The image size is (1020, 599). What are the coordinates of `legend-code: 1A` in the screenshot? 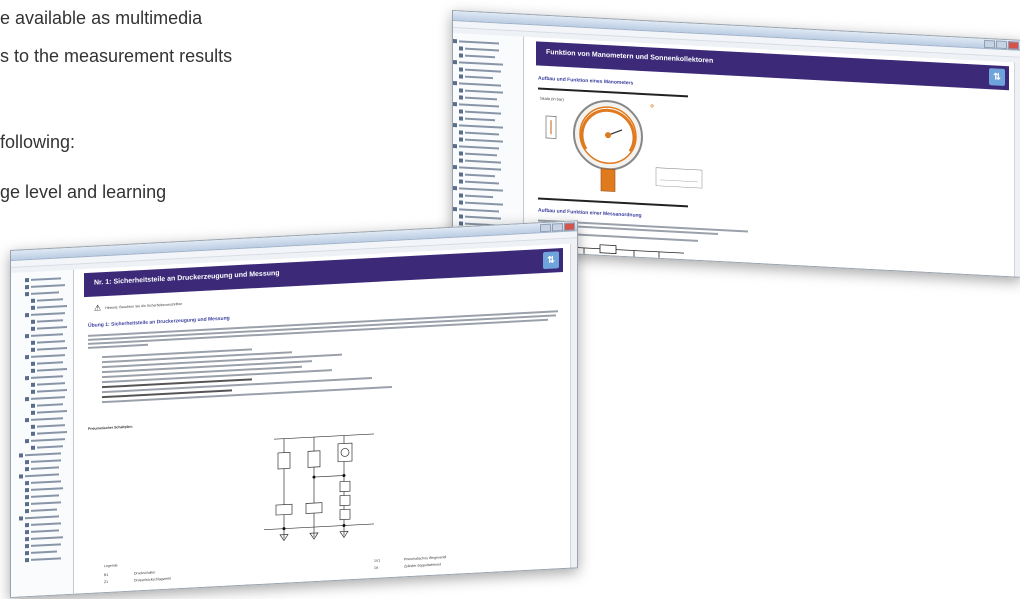 It's located at (376, 567).